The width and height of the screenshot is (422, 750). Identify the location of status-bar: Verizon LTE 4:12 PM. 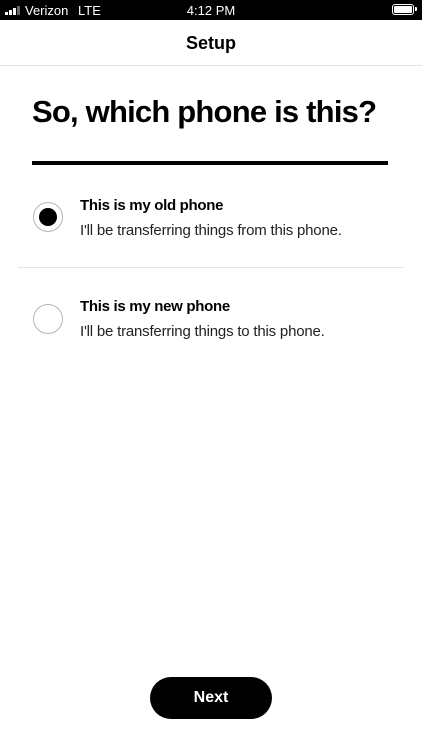
(211, 10).